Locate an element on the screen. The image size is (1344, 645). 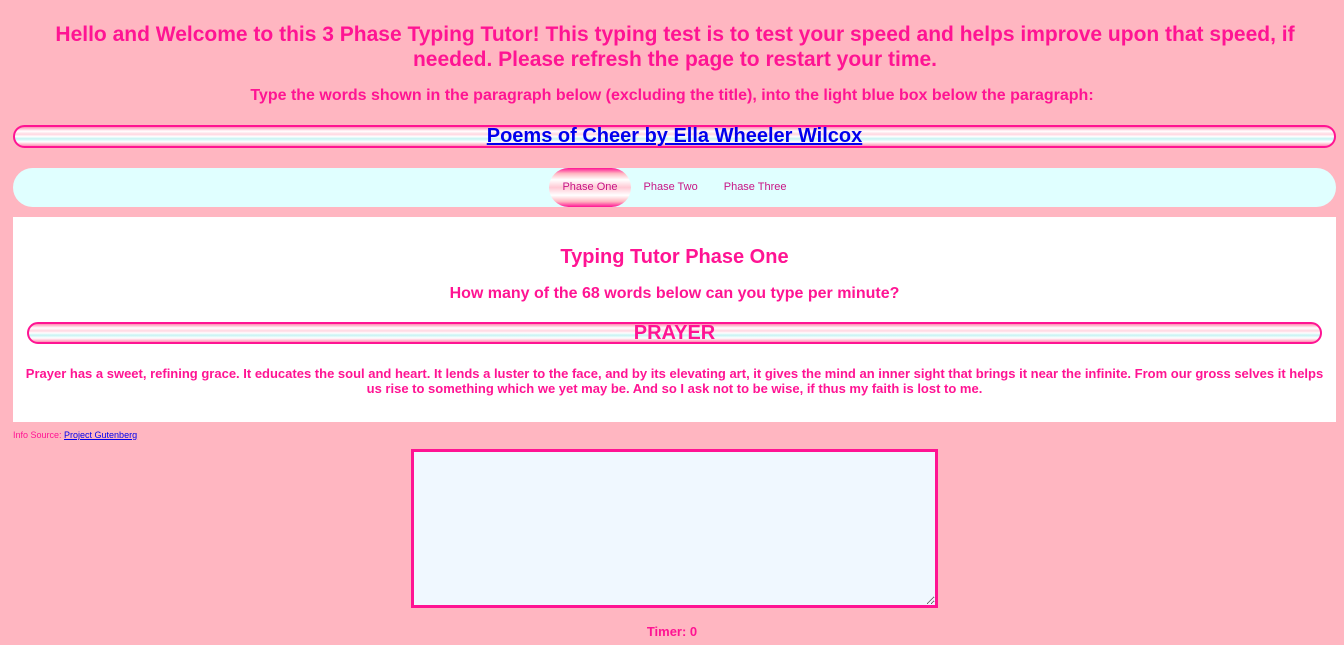
poem-title: PRAYER is located at coordinates (674, 333).